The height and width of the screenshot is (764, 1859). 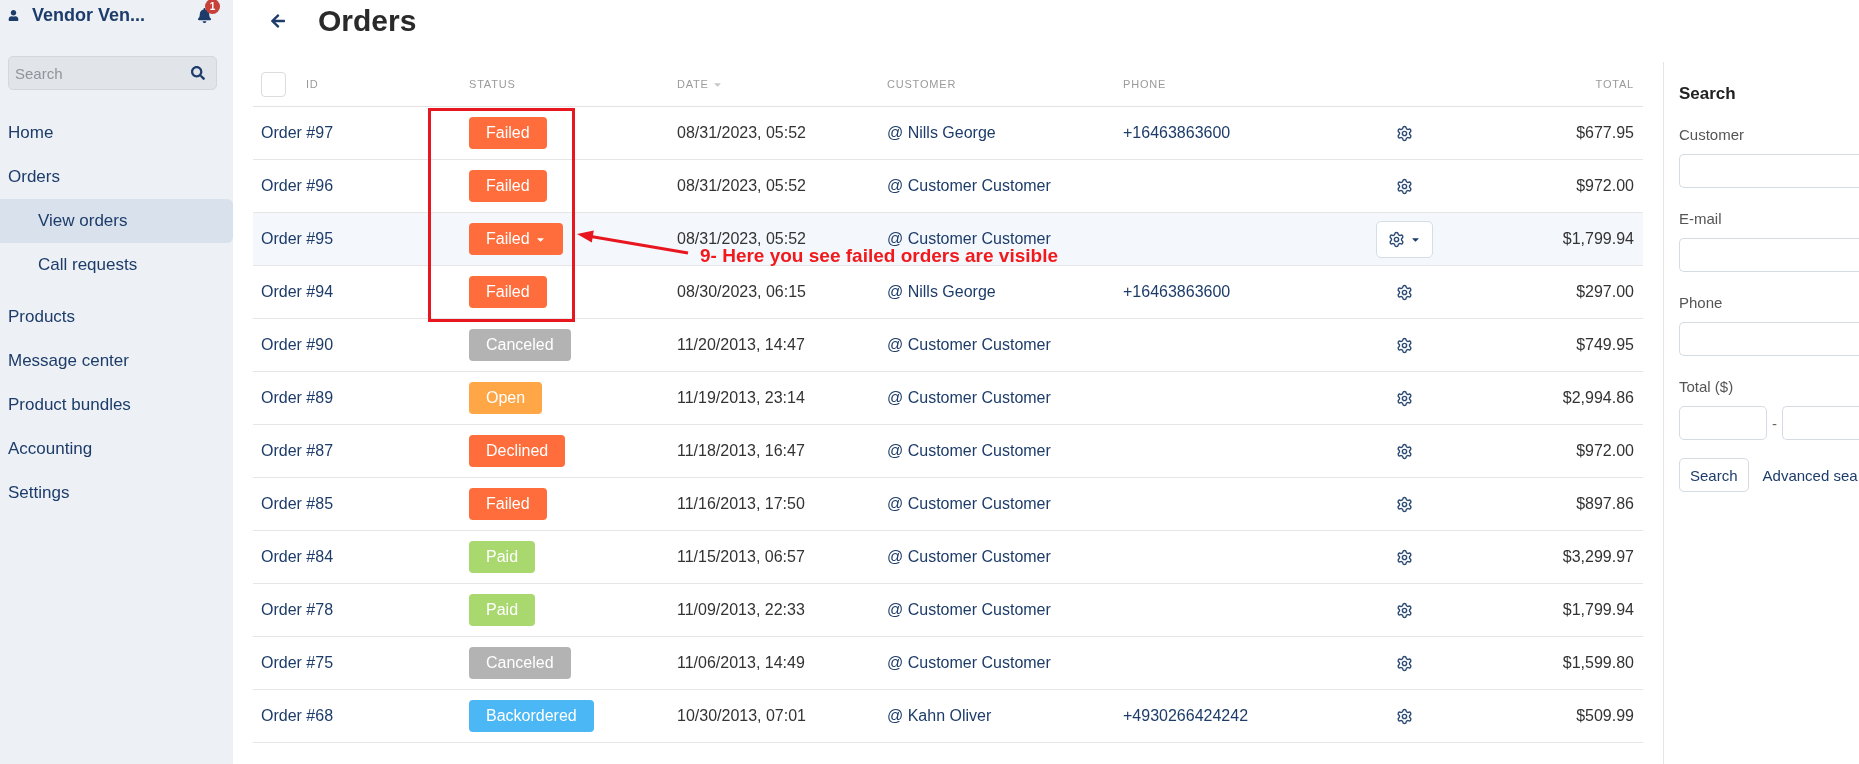 I want to click on order-total: $749.95, so click(x=1605, y=345).